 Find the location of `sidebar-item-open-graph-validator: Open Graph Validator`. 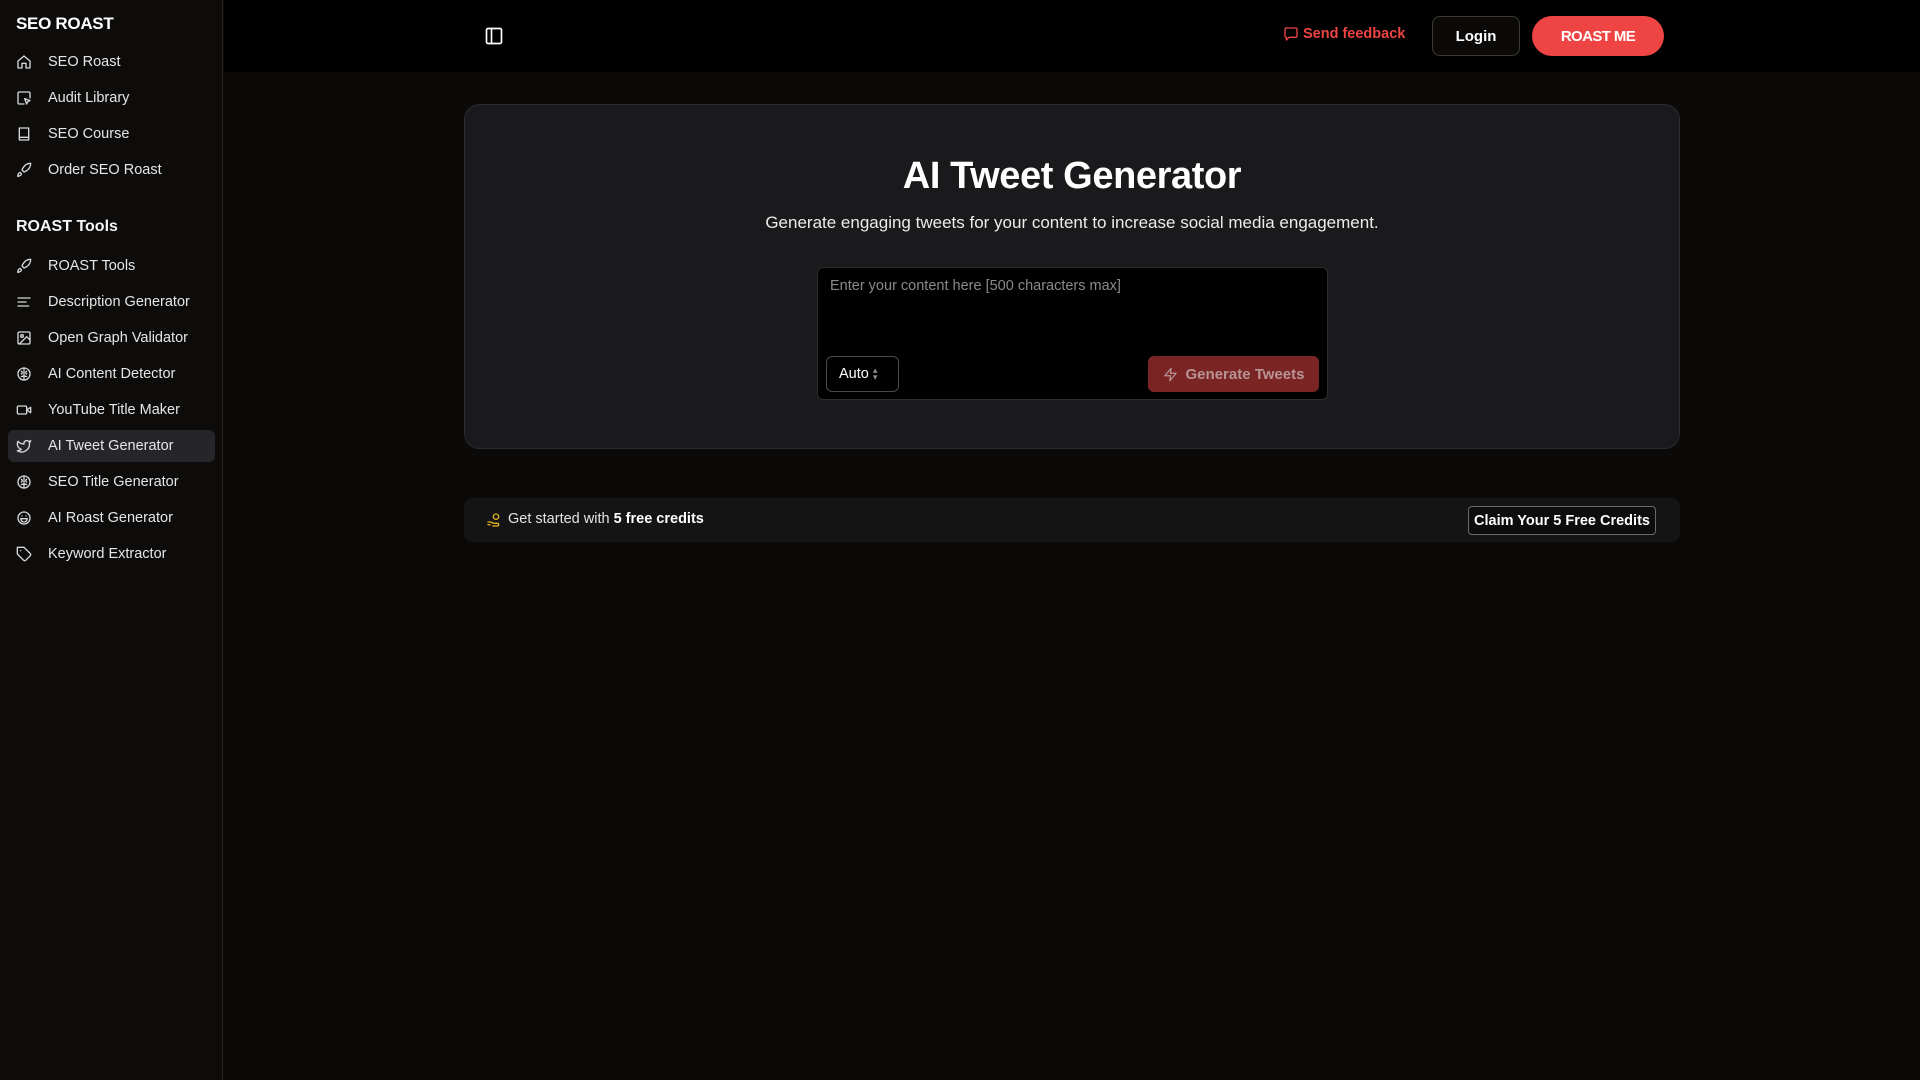

sidebar-item-open-graph-validator: Open Graph Validator is located at coordinates (111, 338).